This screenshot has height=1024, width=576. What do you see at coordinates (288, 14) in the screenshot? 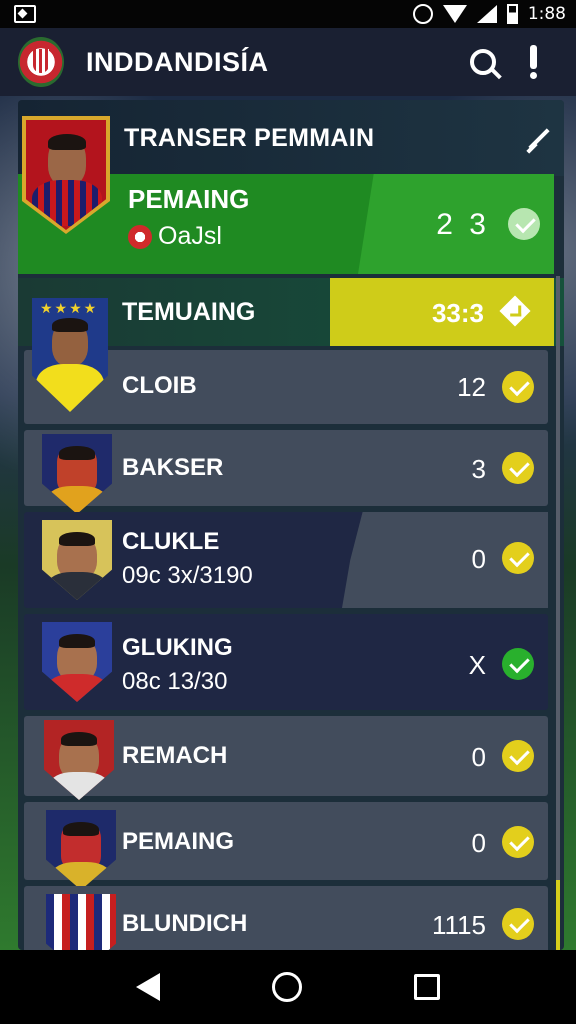
I see `status-bar: 1:88` at bounding box center [288, 14].